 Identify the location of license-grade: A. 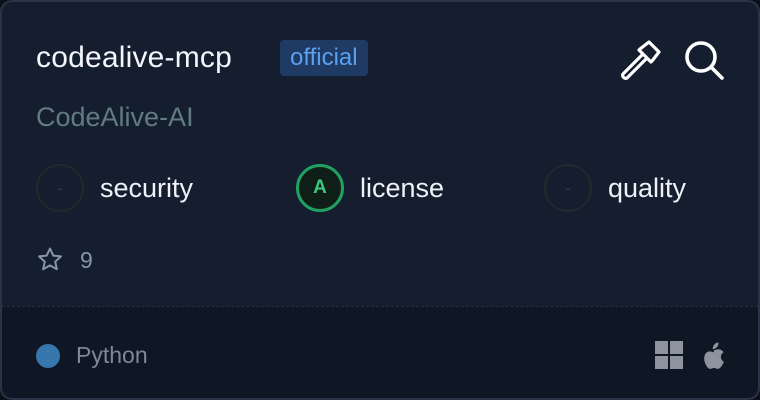
(320, 188).